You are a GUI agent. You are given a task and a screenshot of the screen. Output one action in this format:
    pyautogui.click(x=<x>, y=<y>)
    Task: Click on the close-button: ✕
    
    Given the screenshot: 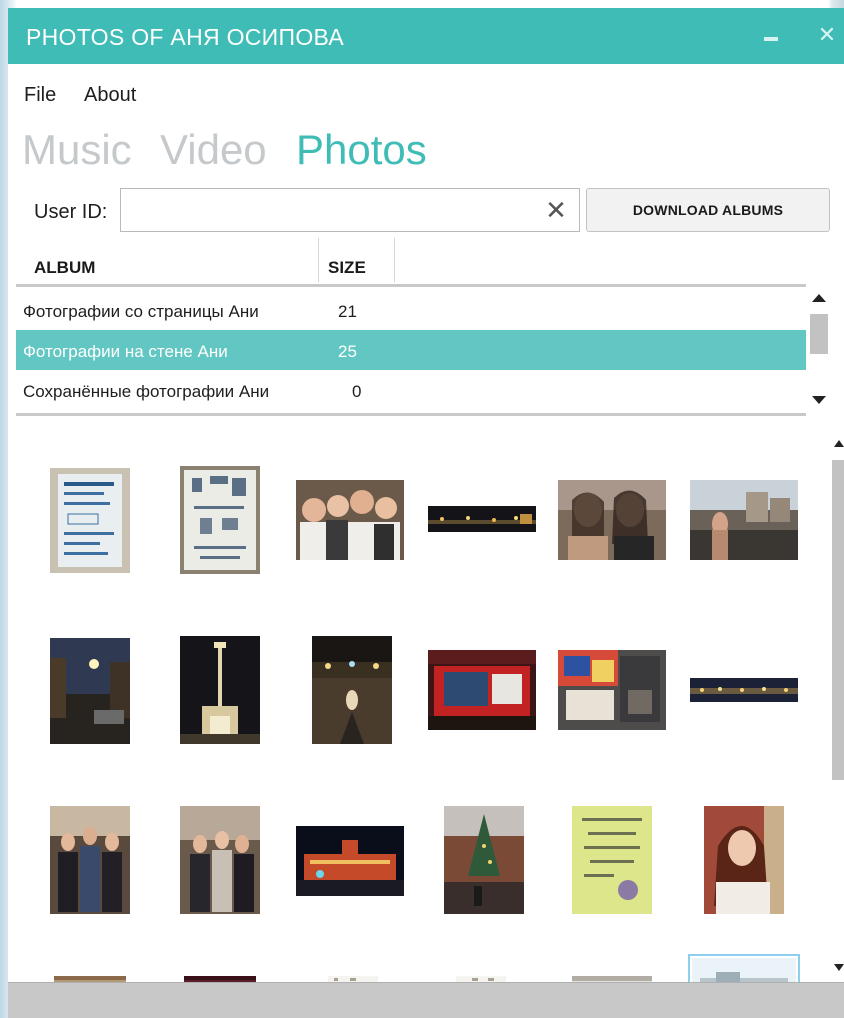 What is the action you would take?
    pyautogui.click(x=827, y=35)
    